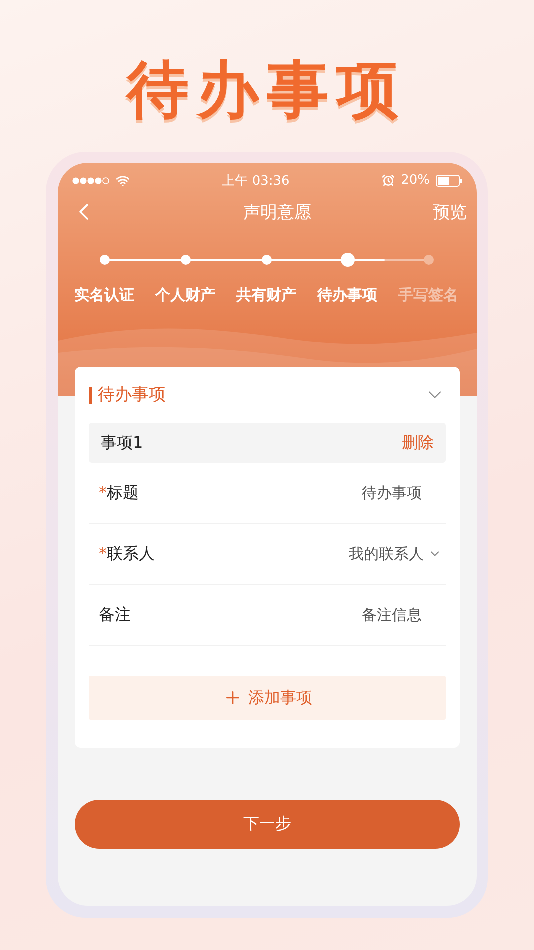 Image resolution: width=534 pixels, height=950 pixels. What do you see at coordinates (256, 395) in the screenshot?
I see `section-title: 待办事项` at bounding box center [256, 395].